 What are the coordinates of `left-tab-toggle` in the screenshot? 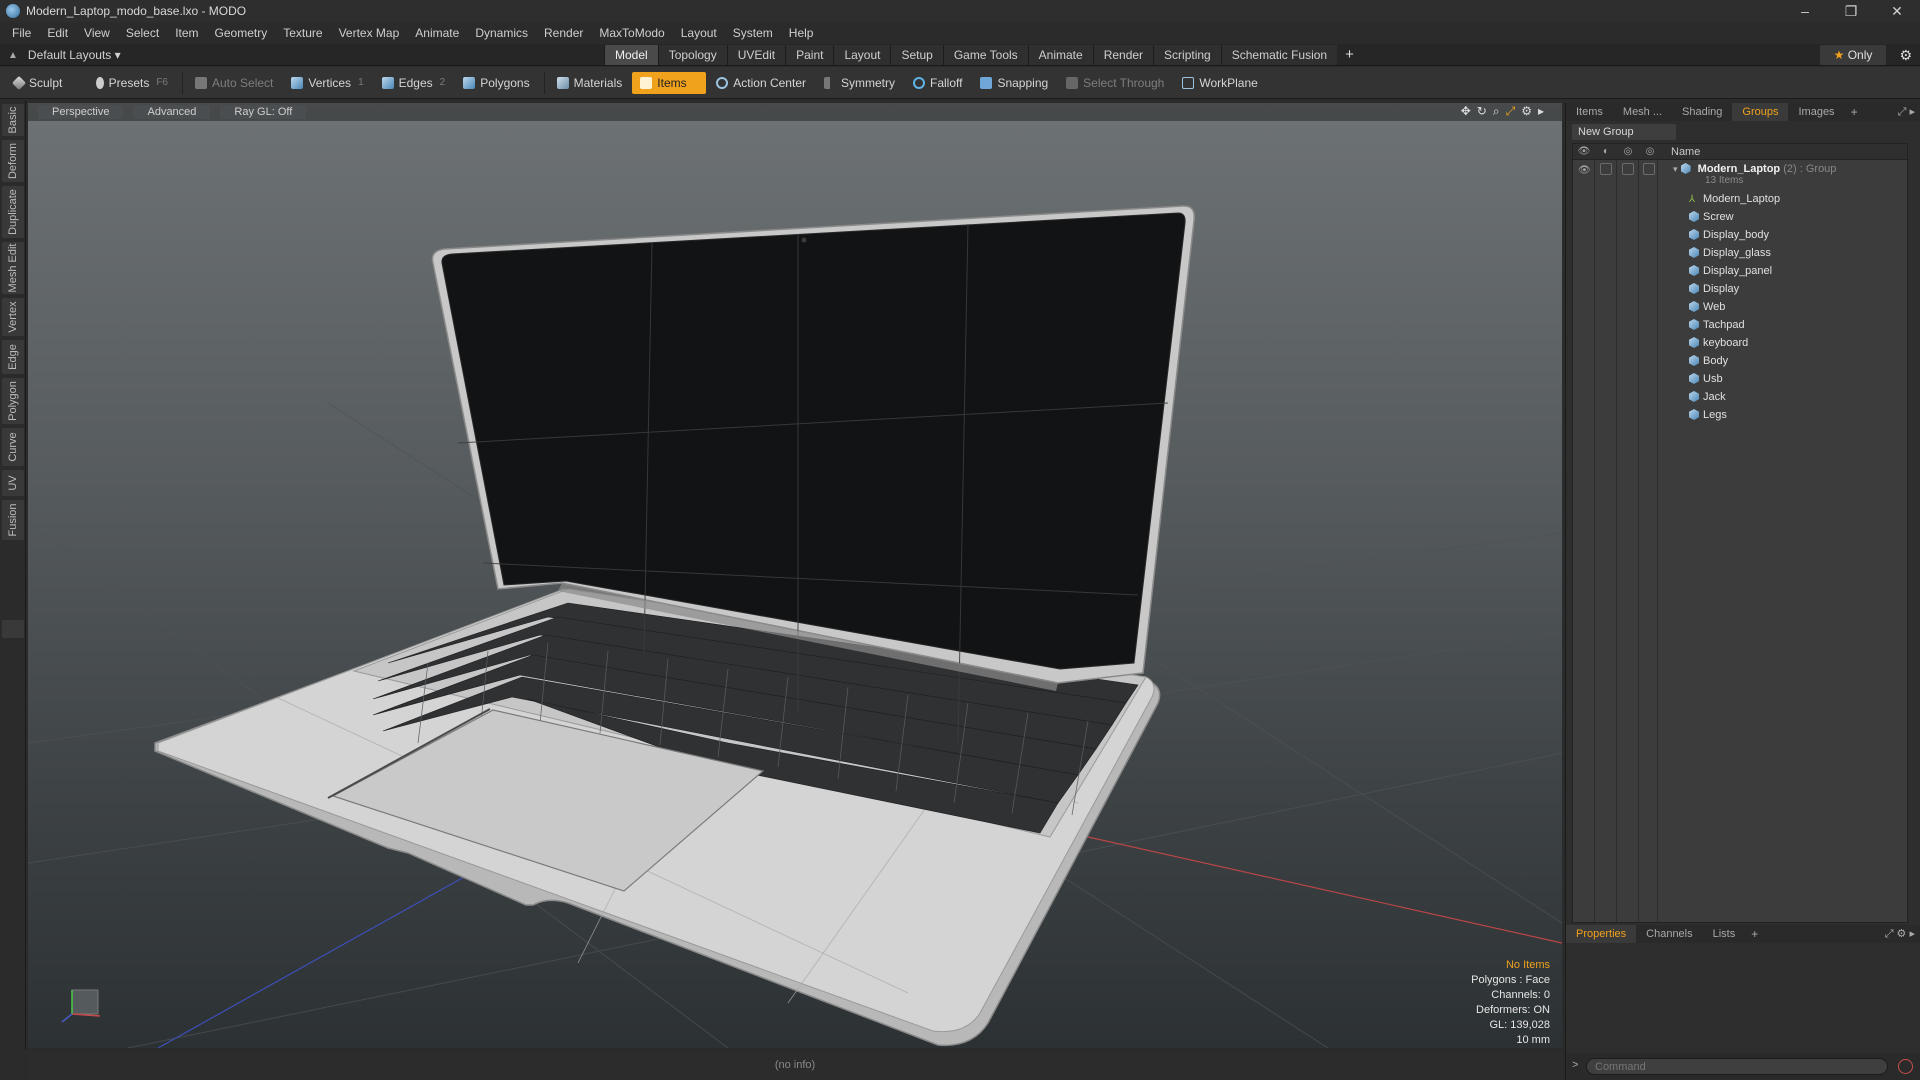 It's located at (13, 629).